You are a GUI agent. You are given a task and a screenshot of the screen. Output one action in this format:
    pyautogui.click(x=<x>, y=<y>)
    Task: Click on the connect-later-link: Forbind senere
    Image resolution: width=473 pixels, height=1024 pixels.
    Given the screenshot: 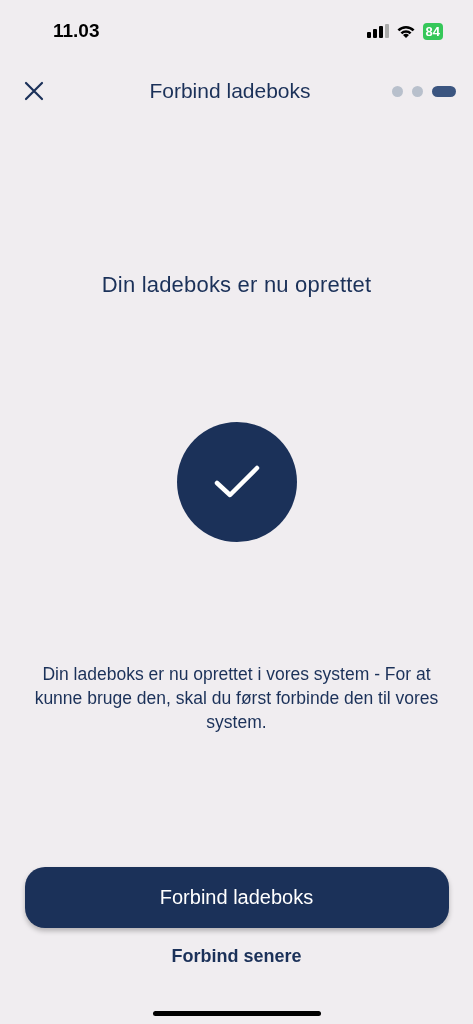 What is the action you would take?
    pyautogui.click(x=236, y=956)
    